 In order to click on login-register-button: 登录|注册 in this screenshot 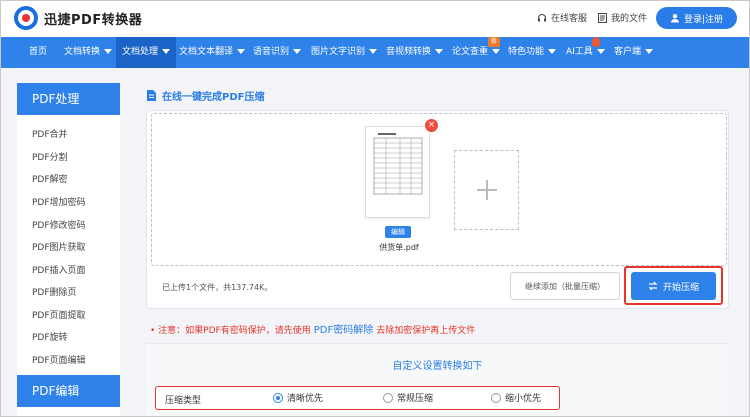, I will do `click(696, 18)`.